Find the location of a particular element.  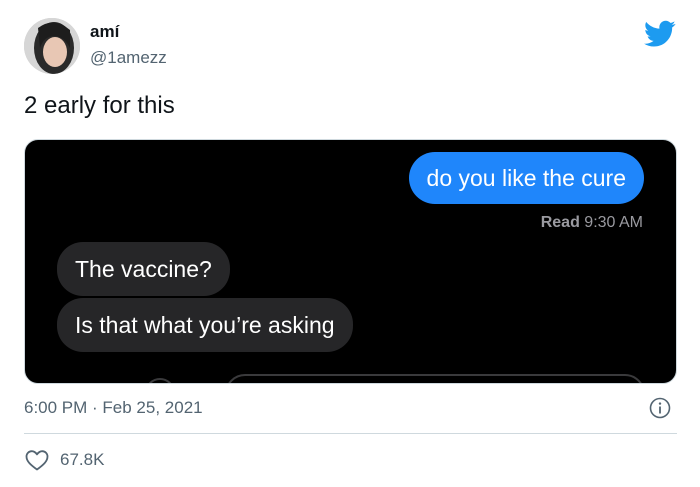

like-button: 67.8K is located at coordinates (64, 460).